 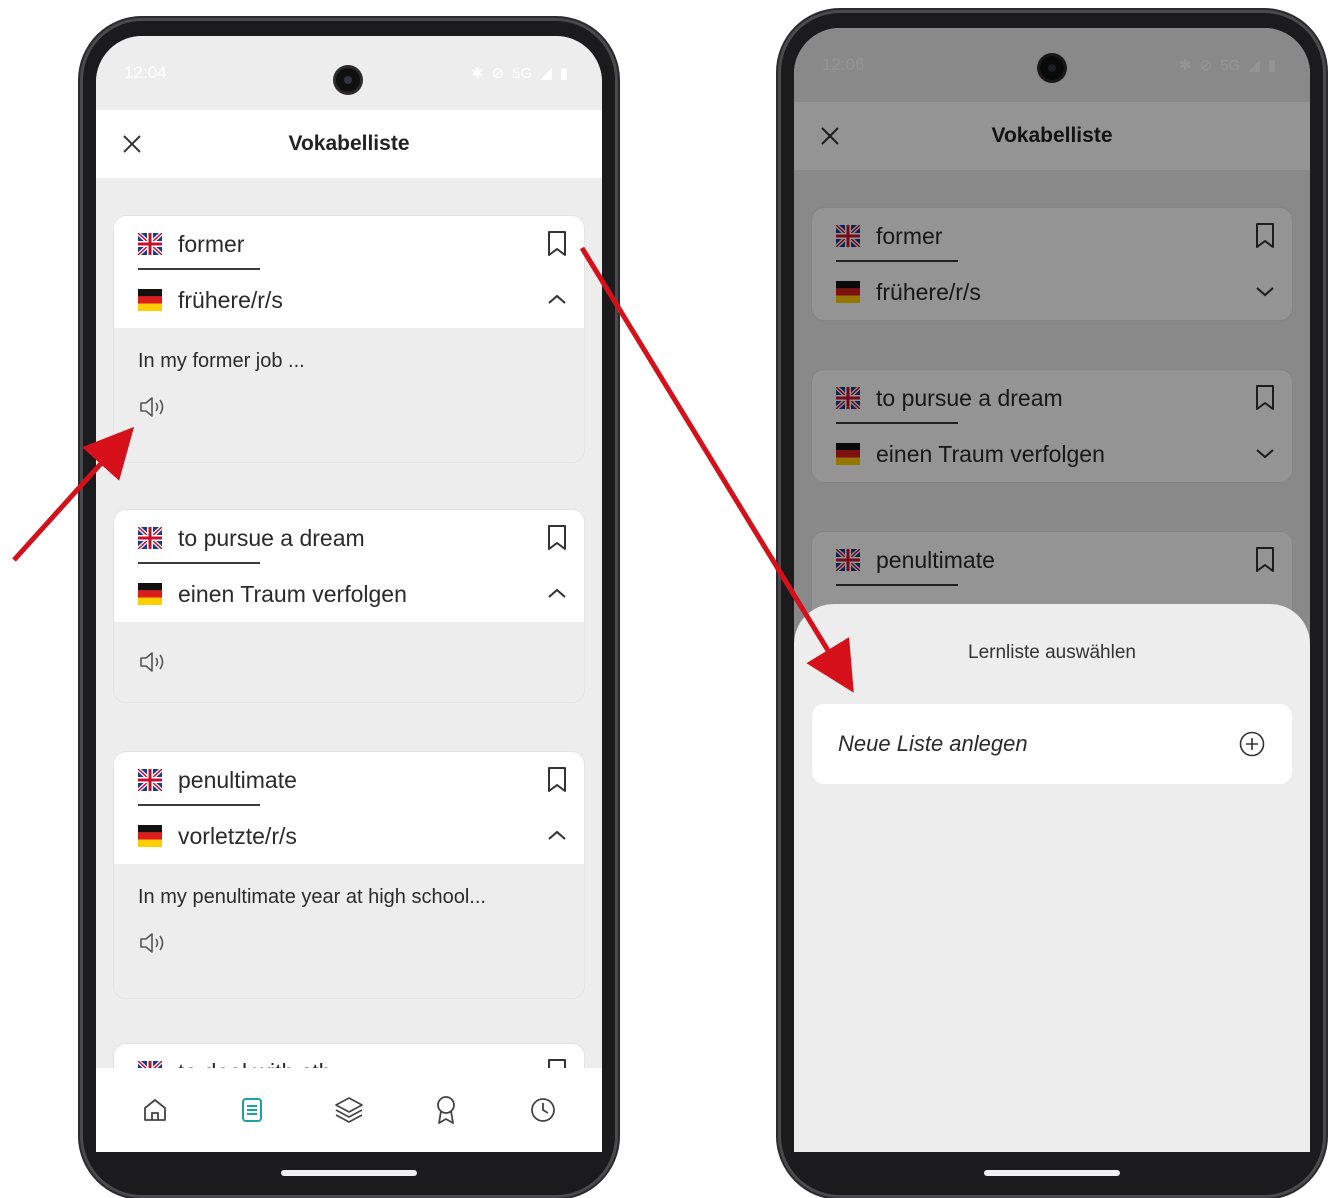 I want to click on german-word: einen Traum verfolgen, so click(x=292, y=593).